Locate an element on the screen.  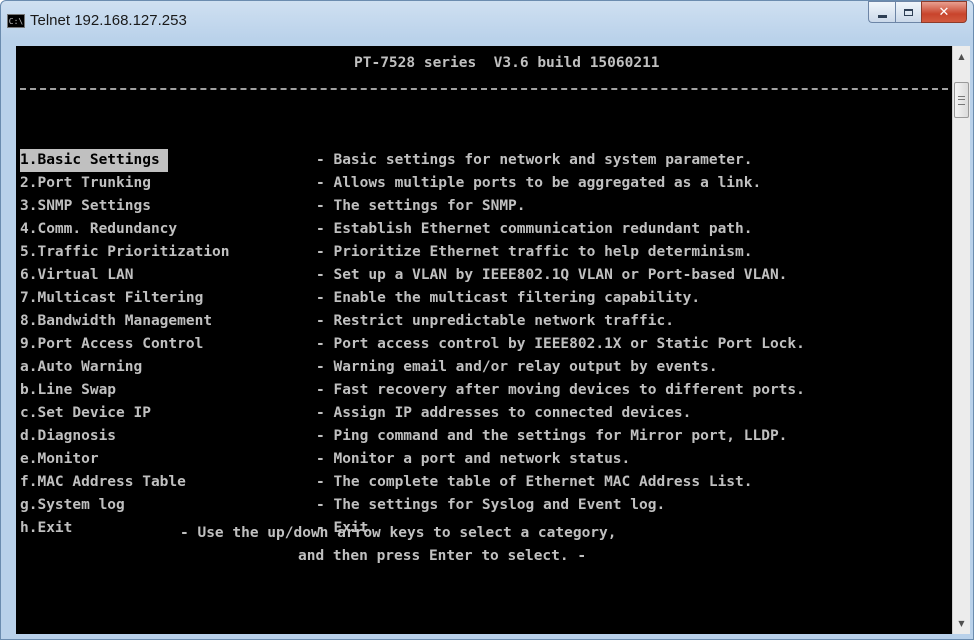
close-button: ✕ is located at coordinates (944, 12).